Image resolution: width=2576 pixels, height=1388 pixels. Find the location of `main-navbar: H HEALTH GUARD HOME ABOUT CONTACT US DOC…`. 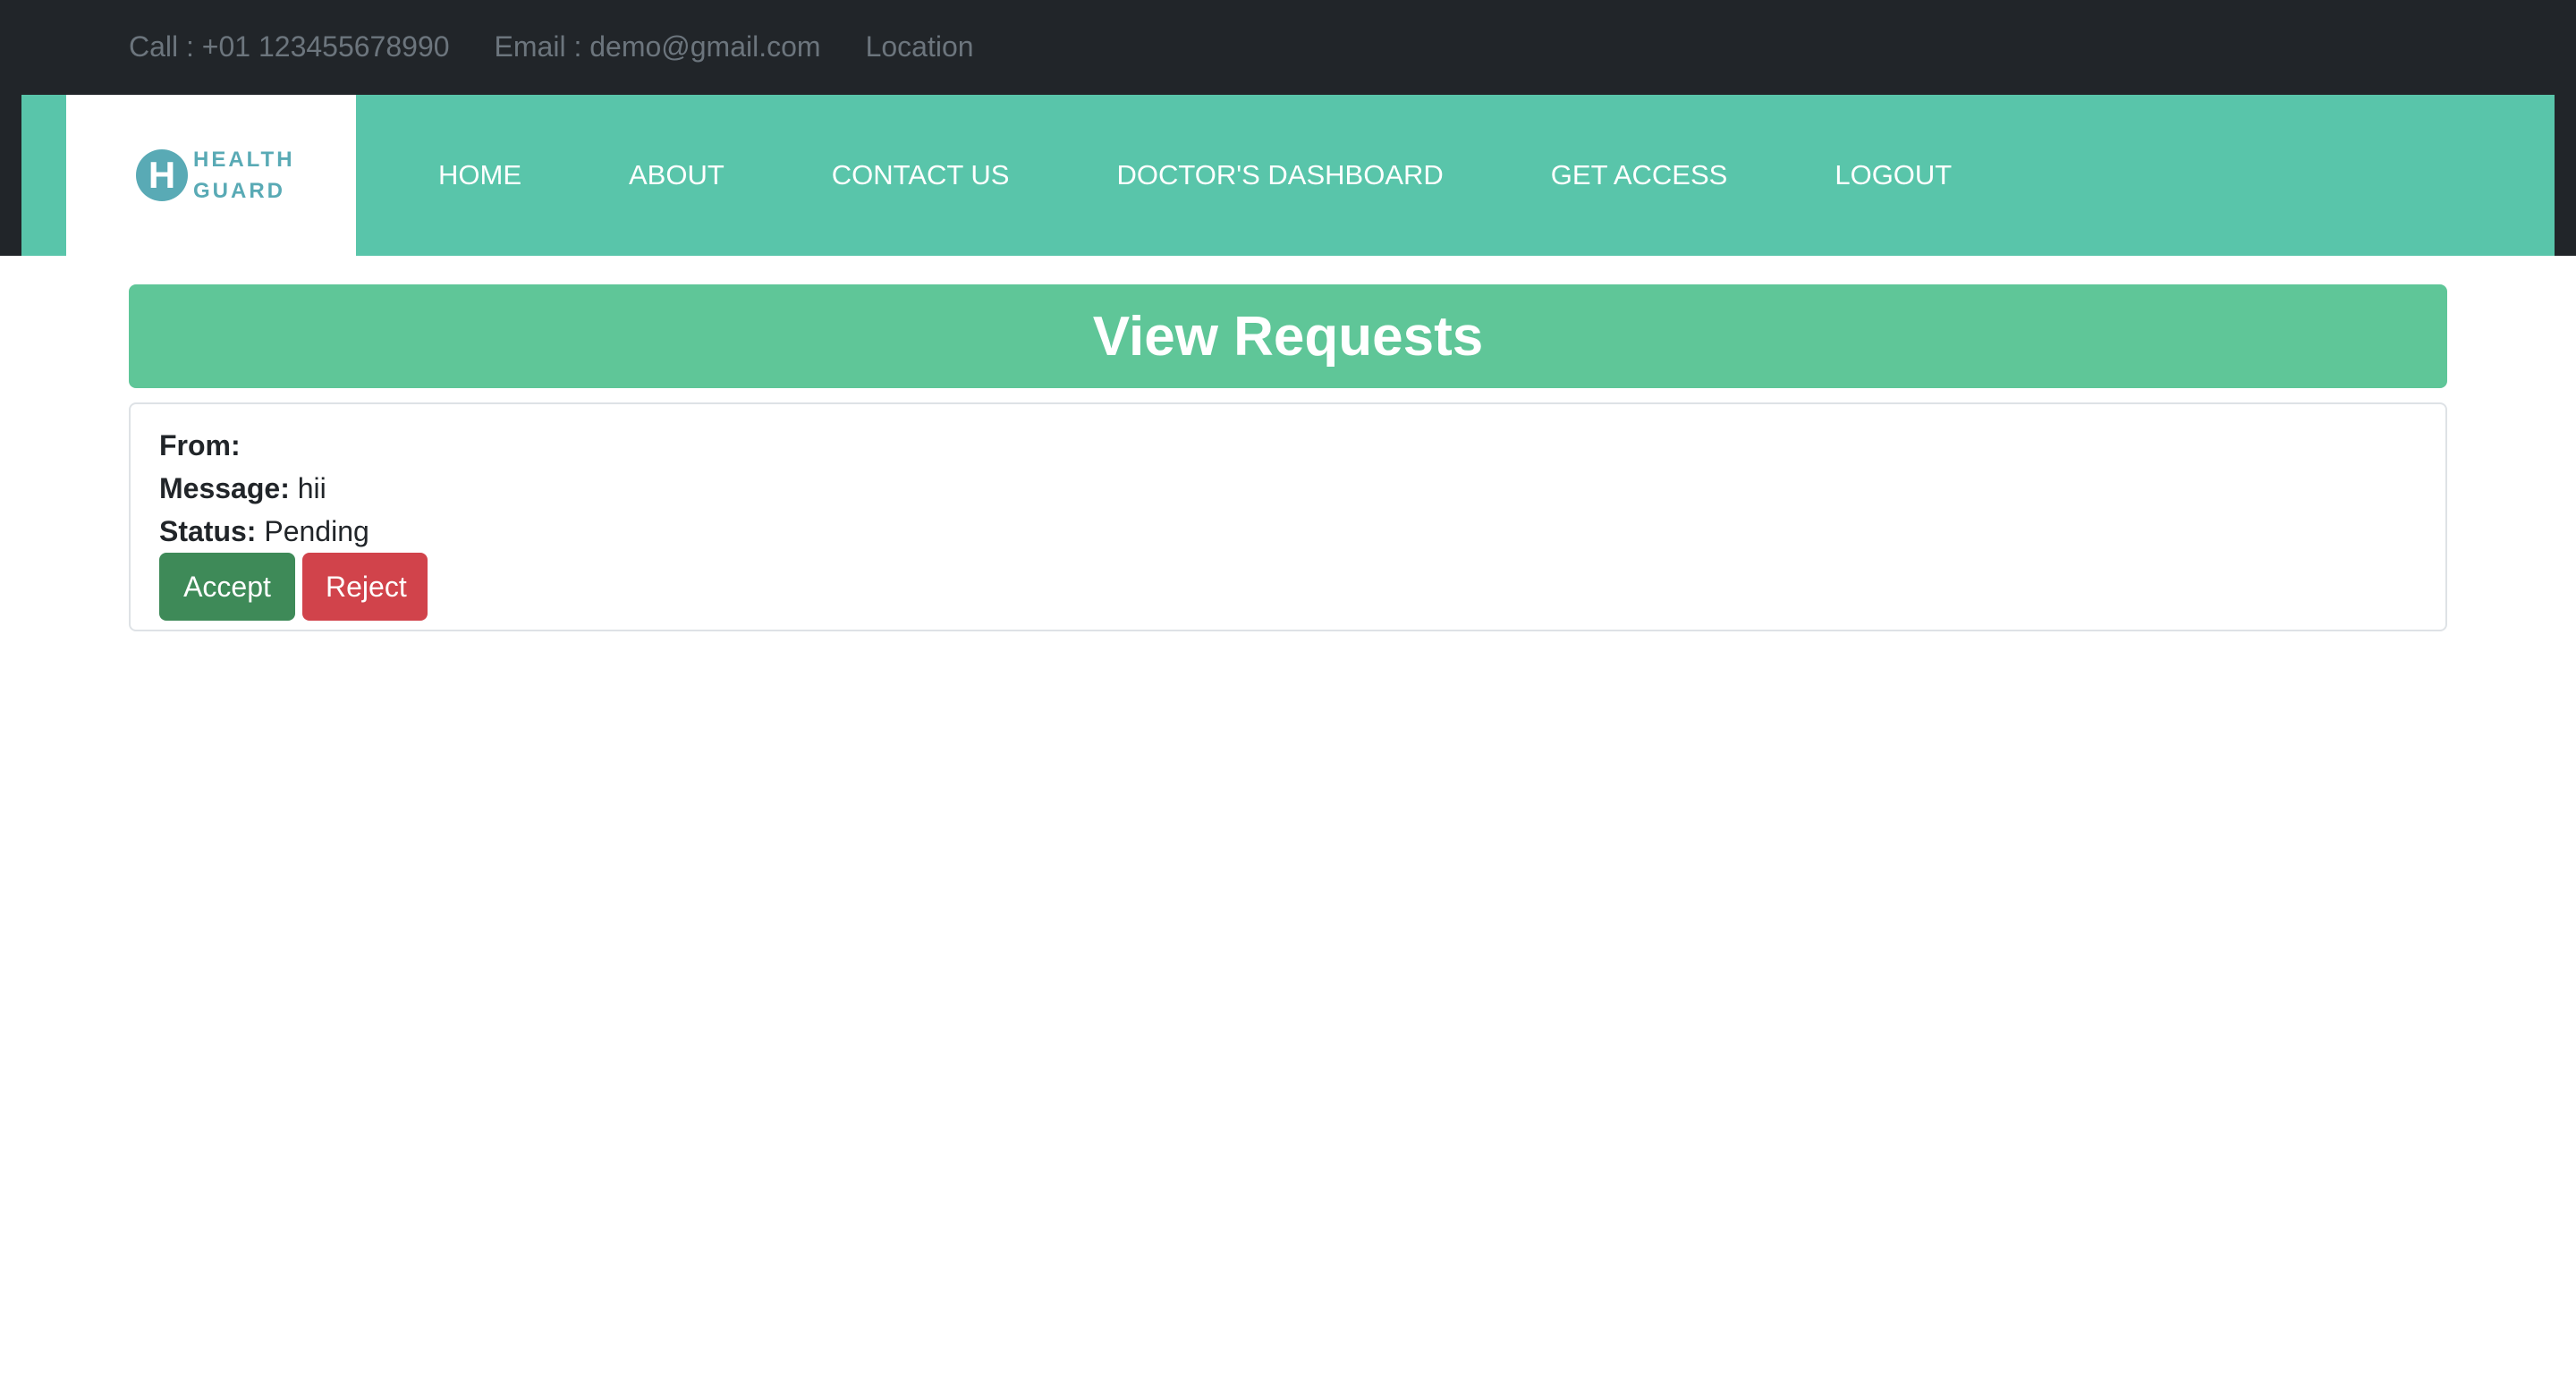

main-navbar: H HEALTH GUARD HOME ABOUT CONTACT US DOC… is located at coordinates (1288, 176).